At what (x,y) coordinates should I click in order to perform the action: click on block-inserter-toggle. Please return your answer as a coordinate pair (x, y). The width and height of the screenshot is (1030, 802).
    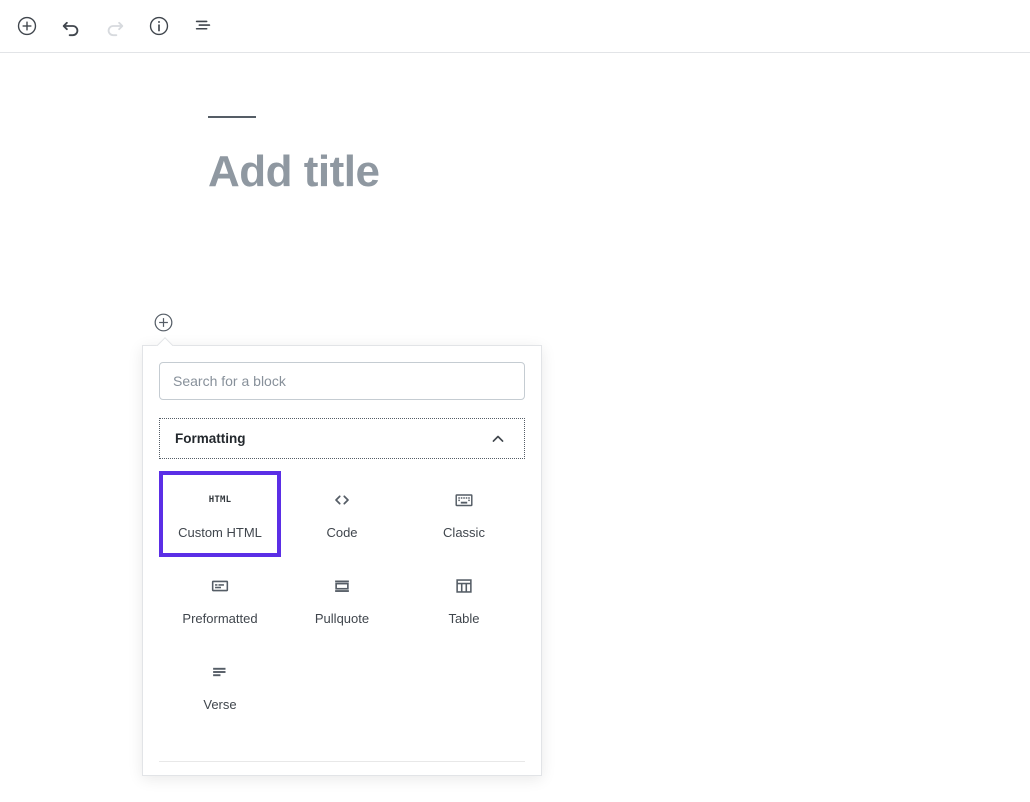
    Looking at the image, I should click on (163, 324).